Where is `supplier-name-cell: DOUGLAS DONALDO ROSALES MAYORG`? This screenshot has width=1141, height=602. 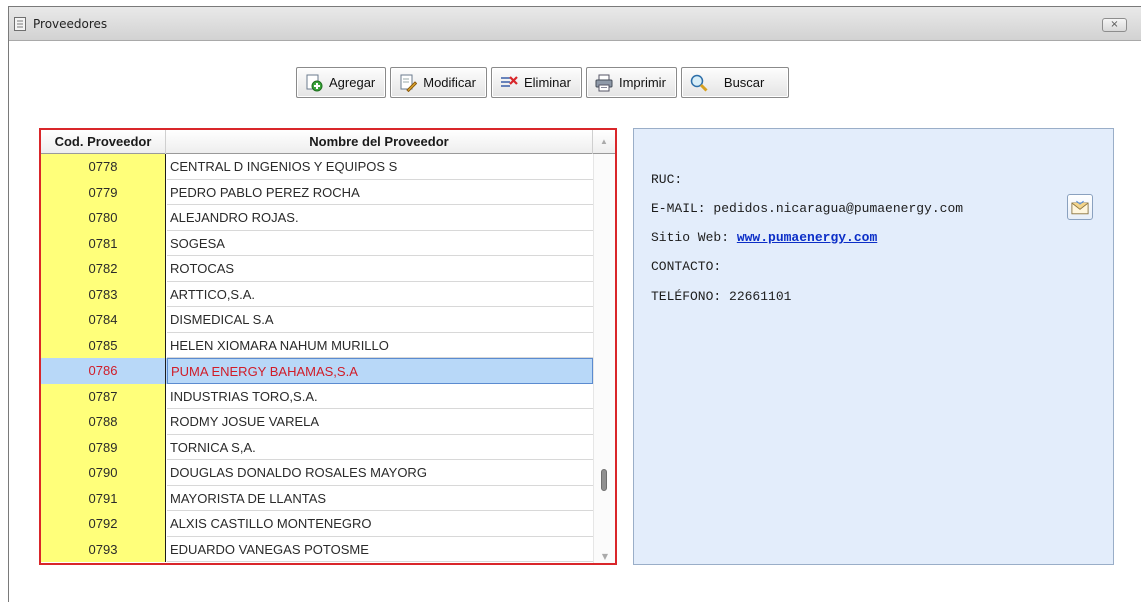 supplier-name-cell: DOUGLAS DONALDO ROSALES MAYORG is located at coordinates (380, 473).